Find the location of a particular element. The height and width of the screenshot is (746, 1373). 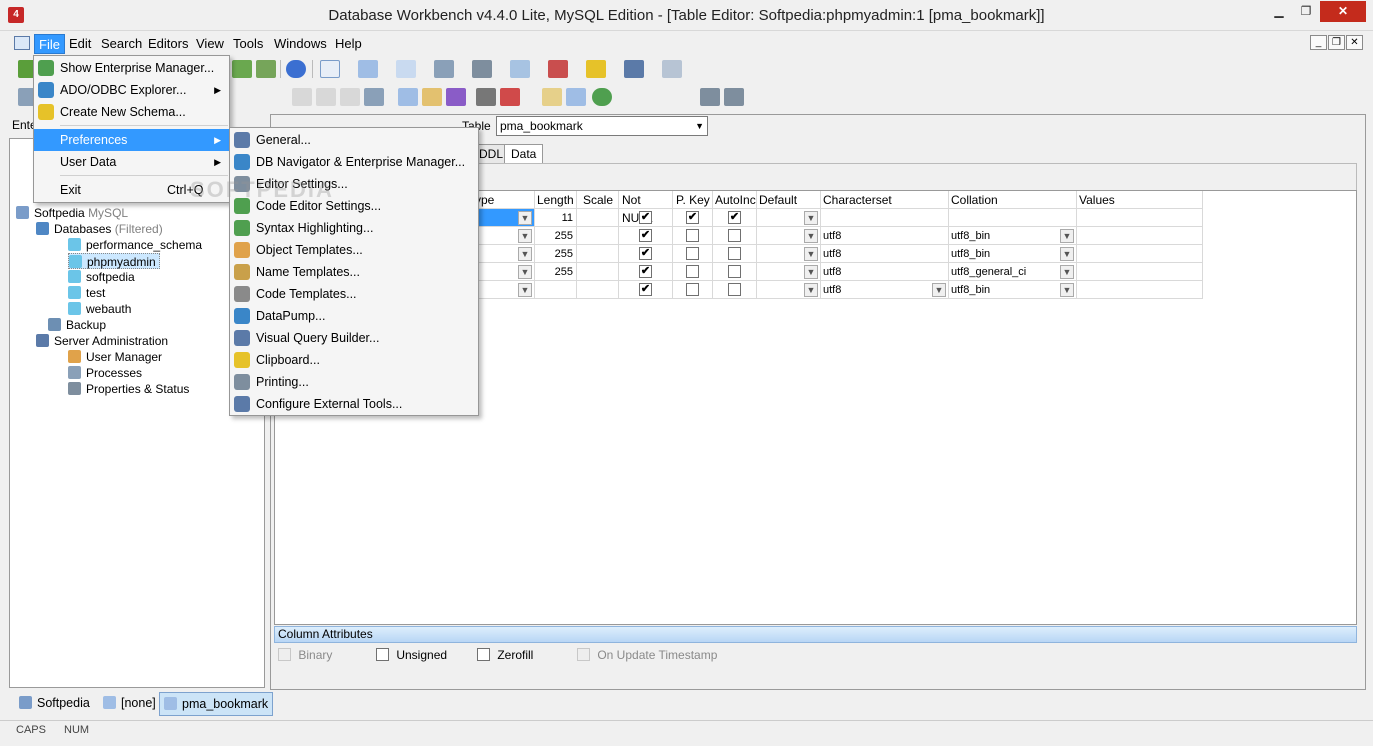

mdi-restore-icon: ❐ is located at coordinates (1336, 42).